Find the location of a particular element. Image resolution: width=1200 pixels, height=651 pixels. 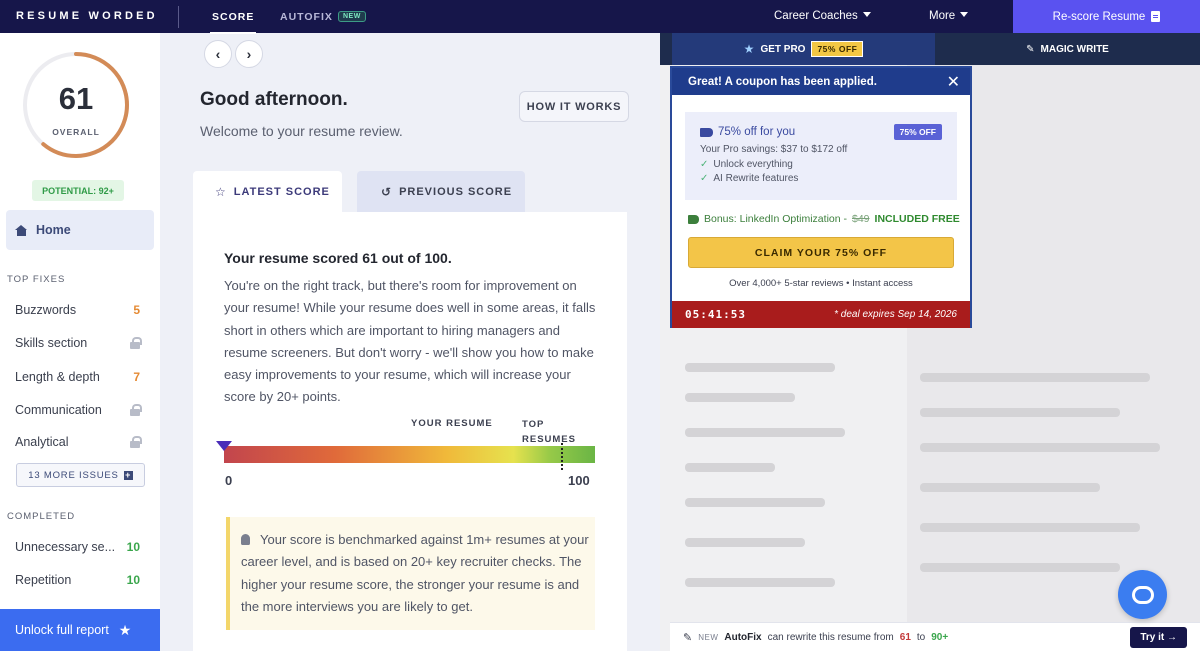

chat-button is located at coordinates (1142, 594).